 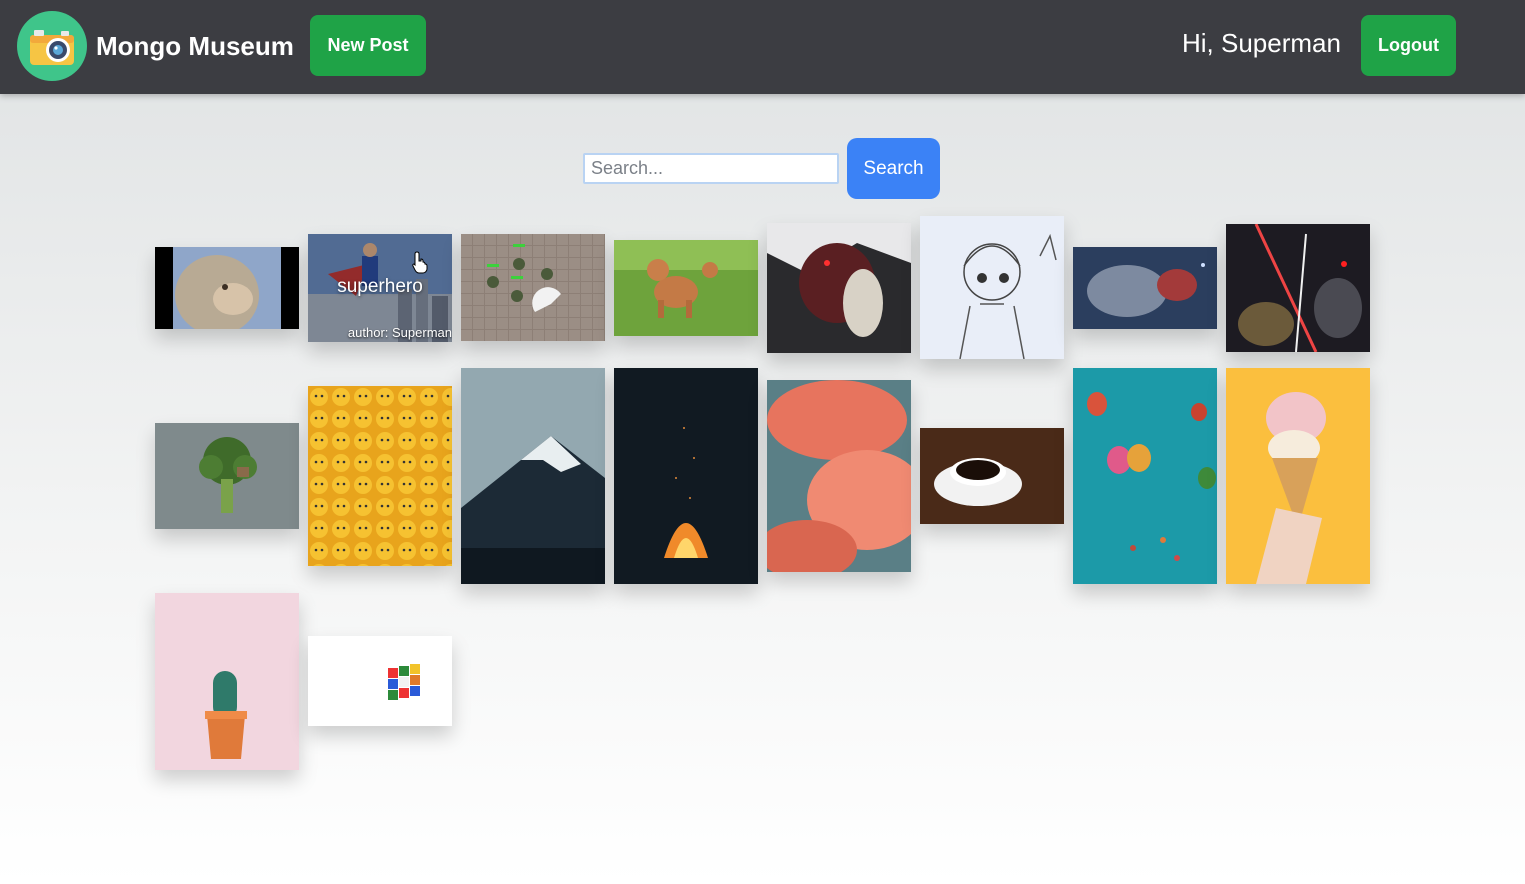 I want to click on clouds-image, so click(x=839, y=476).